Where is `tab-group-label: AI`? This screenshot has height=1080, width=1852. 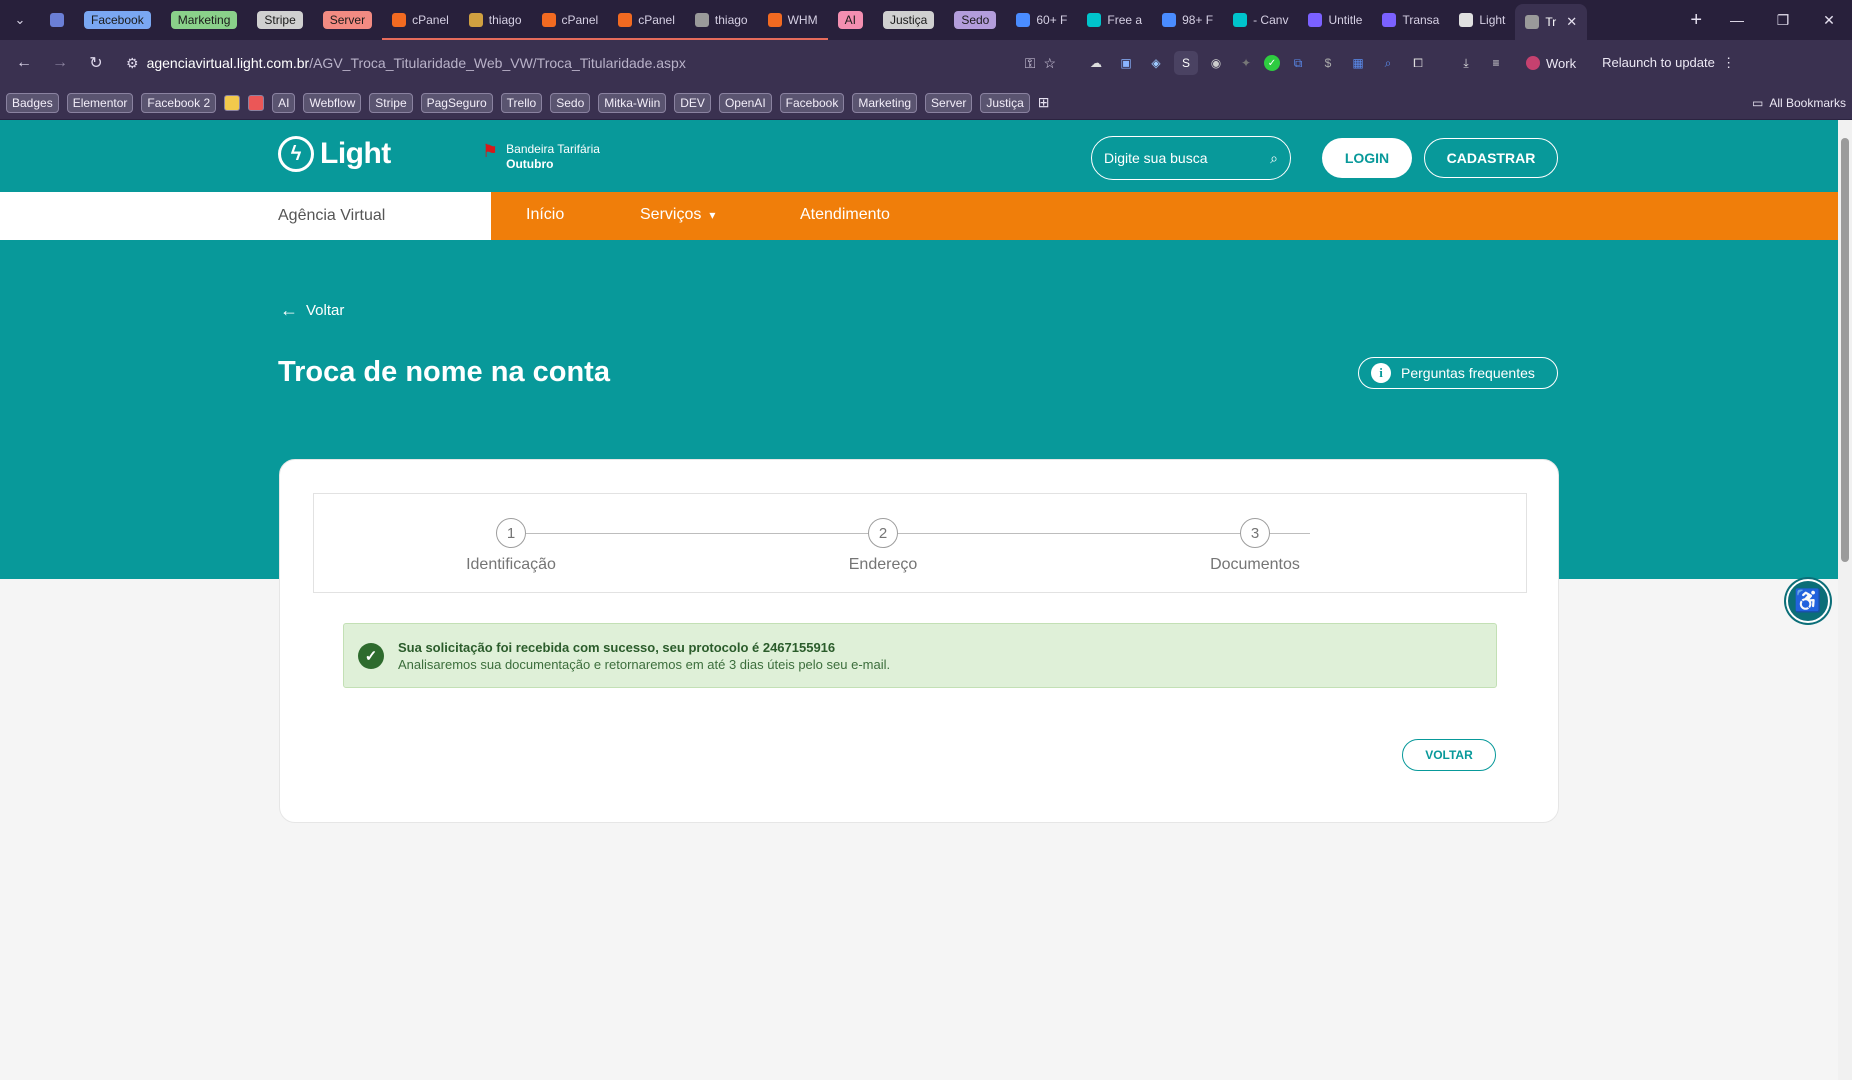
tab-group-label: AI is located at coordinates (850, 20).